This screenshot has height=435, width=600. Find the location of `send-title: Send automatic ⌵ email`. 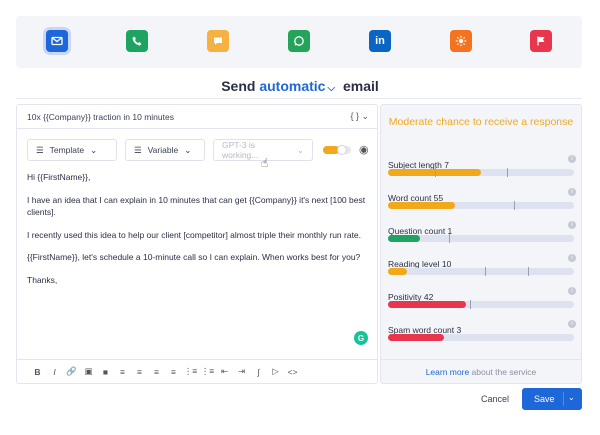

send-title: Send automatic ⌵ email is located at coordinates (300, 86).